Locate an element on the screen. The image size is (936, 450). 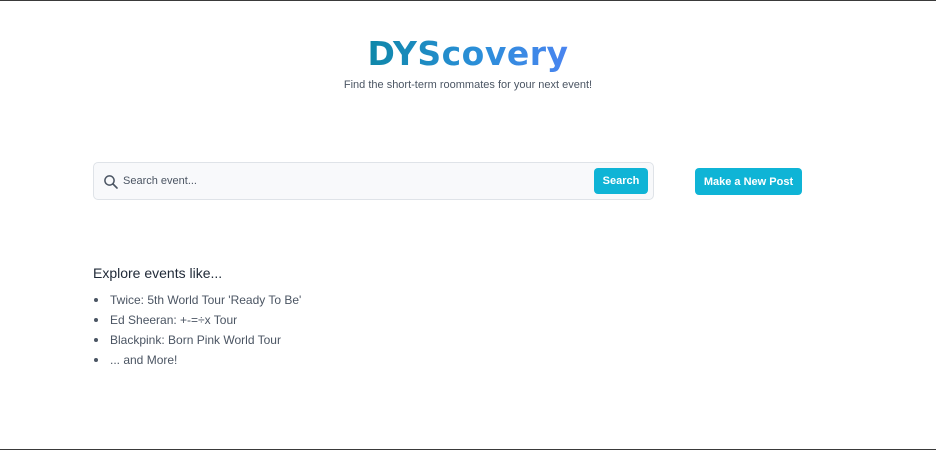
list-item: Twice: 5th World Tour 'Ready To Be' is located at coordinates (293, 300).